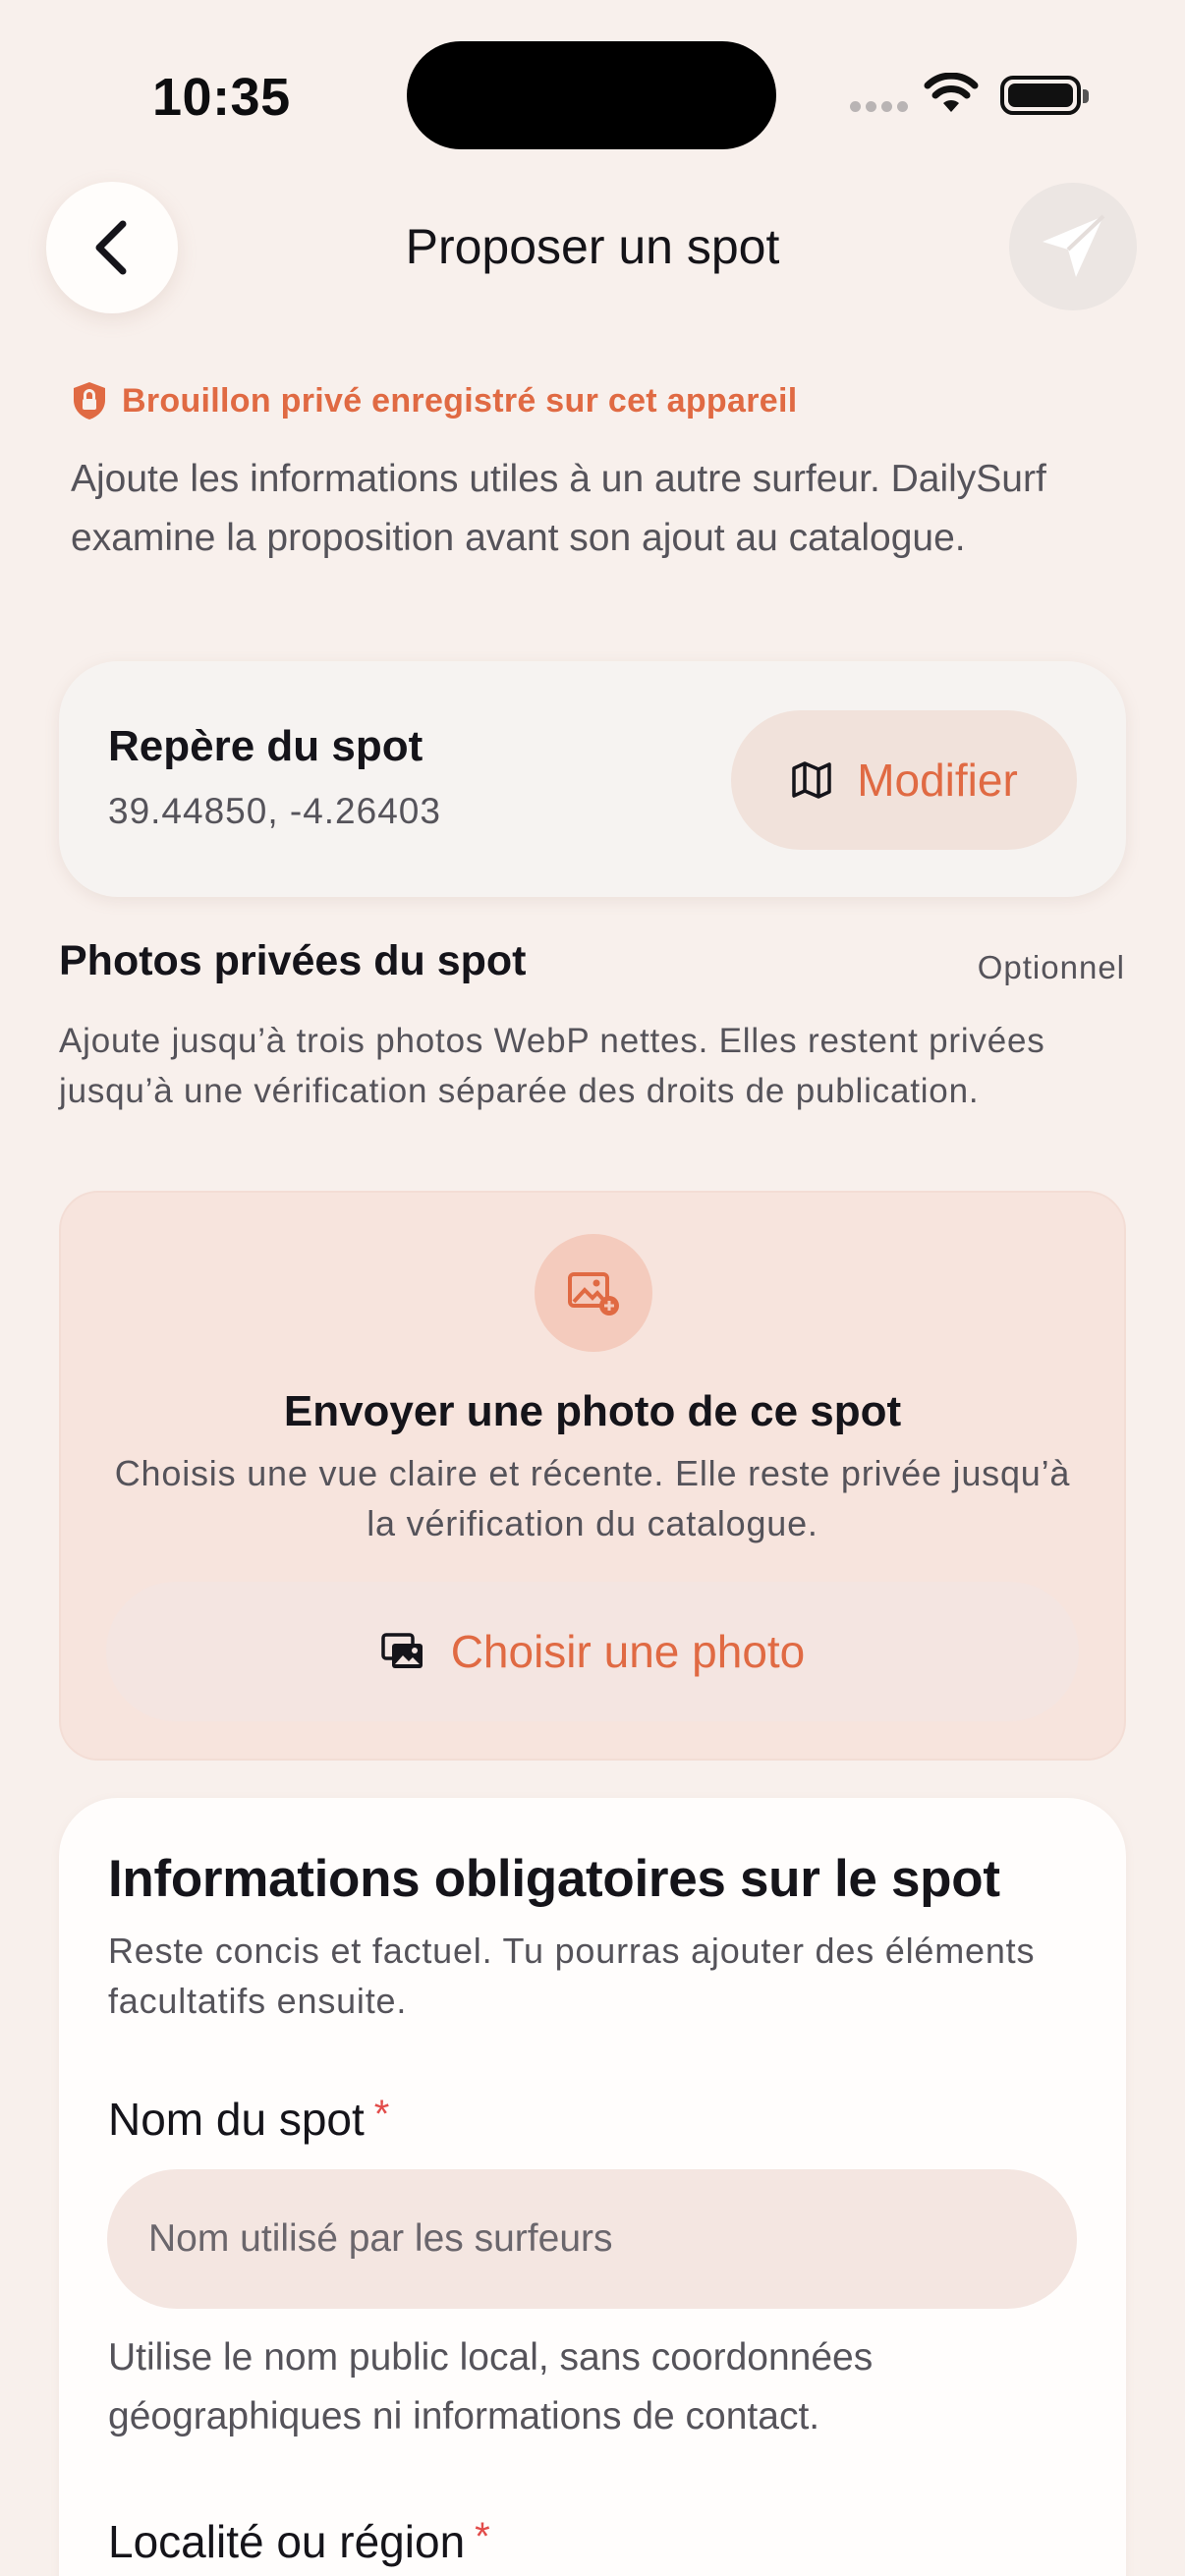 Image resolution: width=1185 pixels, height=2576 pixels. What do you see at coordinates (554, 1879) in the screenshot?
I see `required-info-title: Informations obligatoires sur le spot` at bounding box center [554, 1879].